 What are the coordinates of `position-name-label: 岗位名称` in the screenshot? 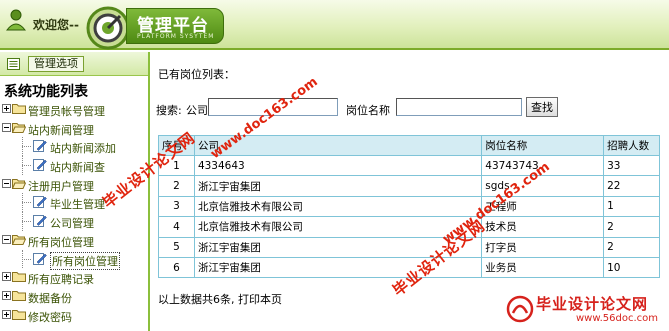 It's located at (368, 110).